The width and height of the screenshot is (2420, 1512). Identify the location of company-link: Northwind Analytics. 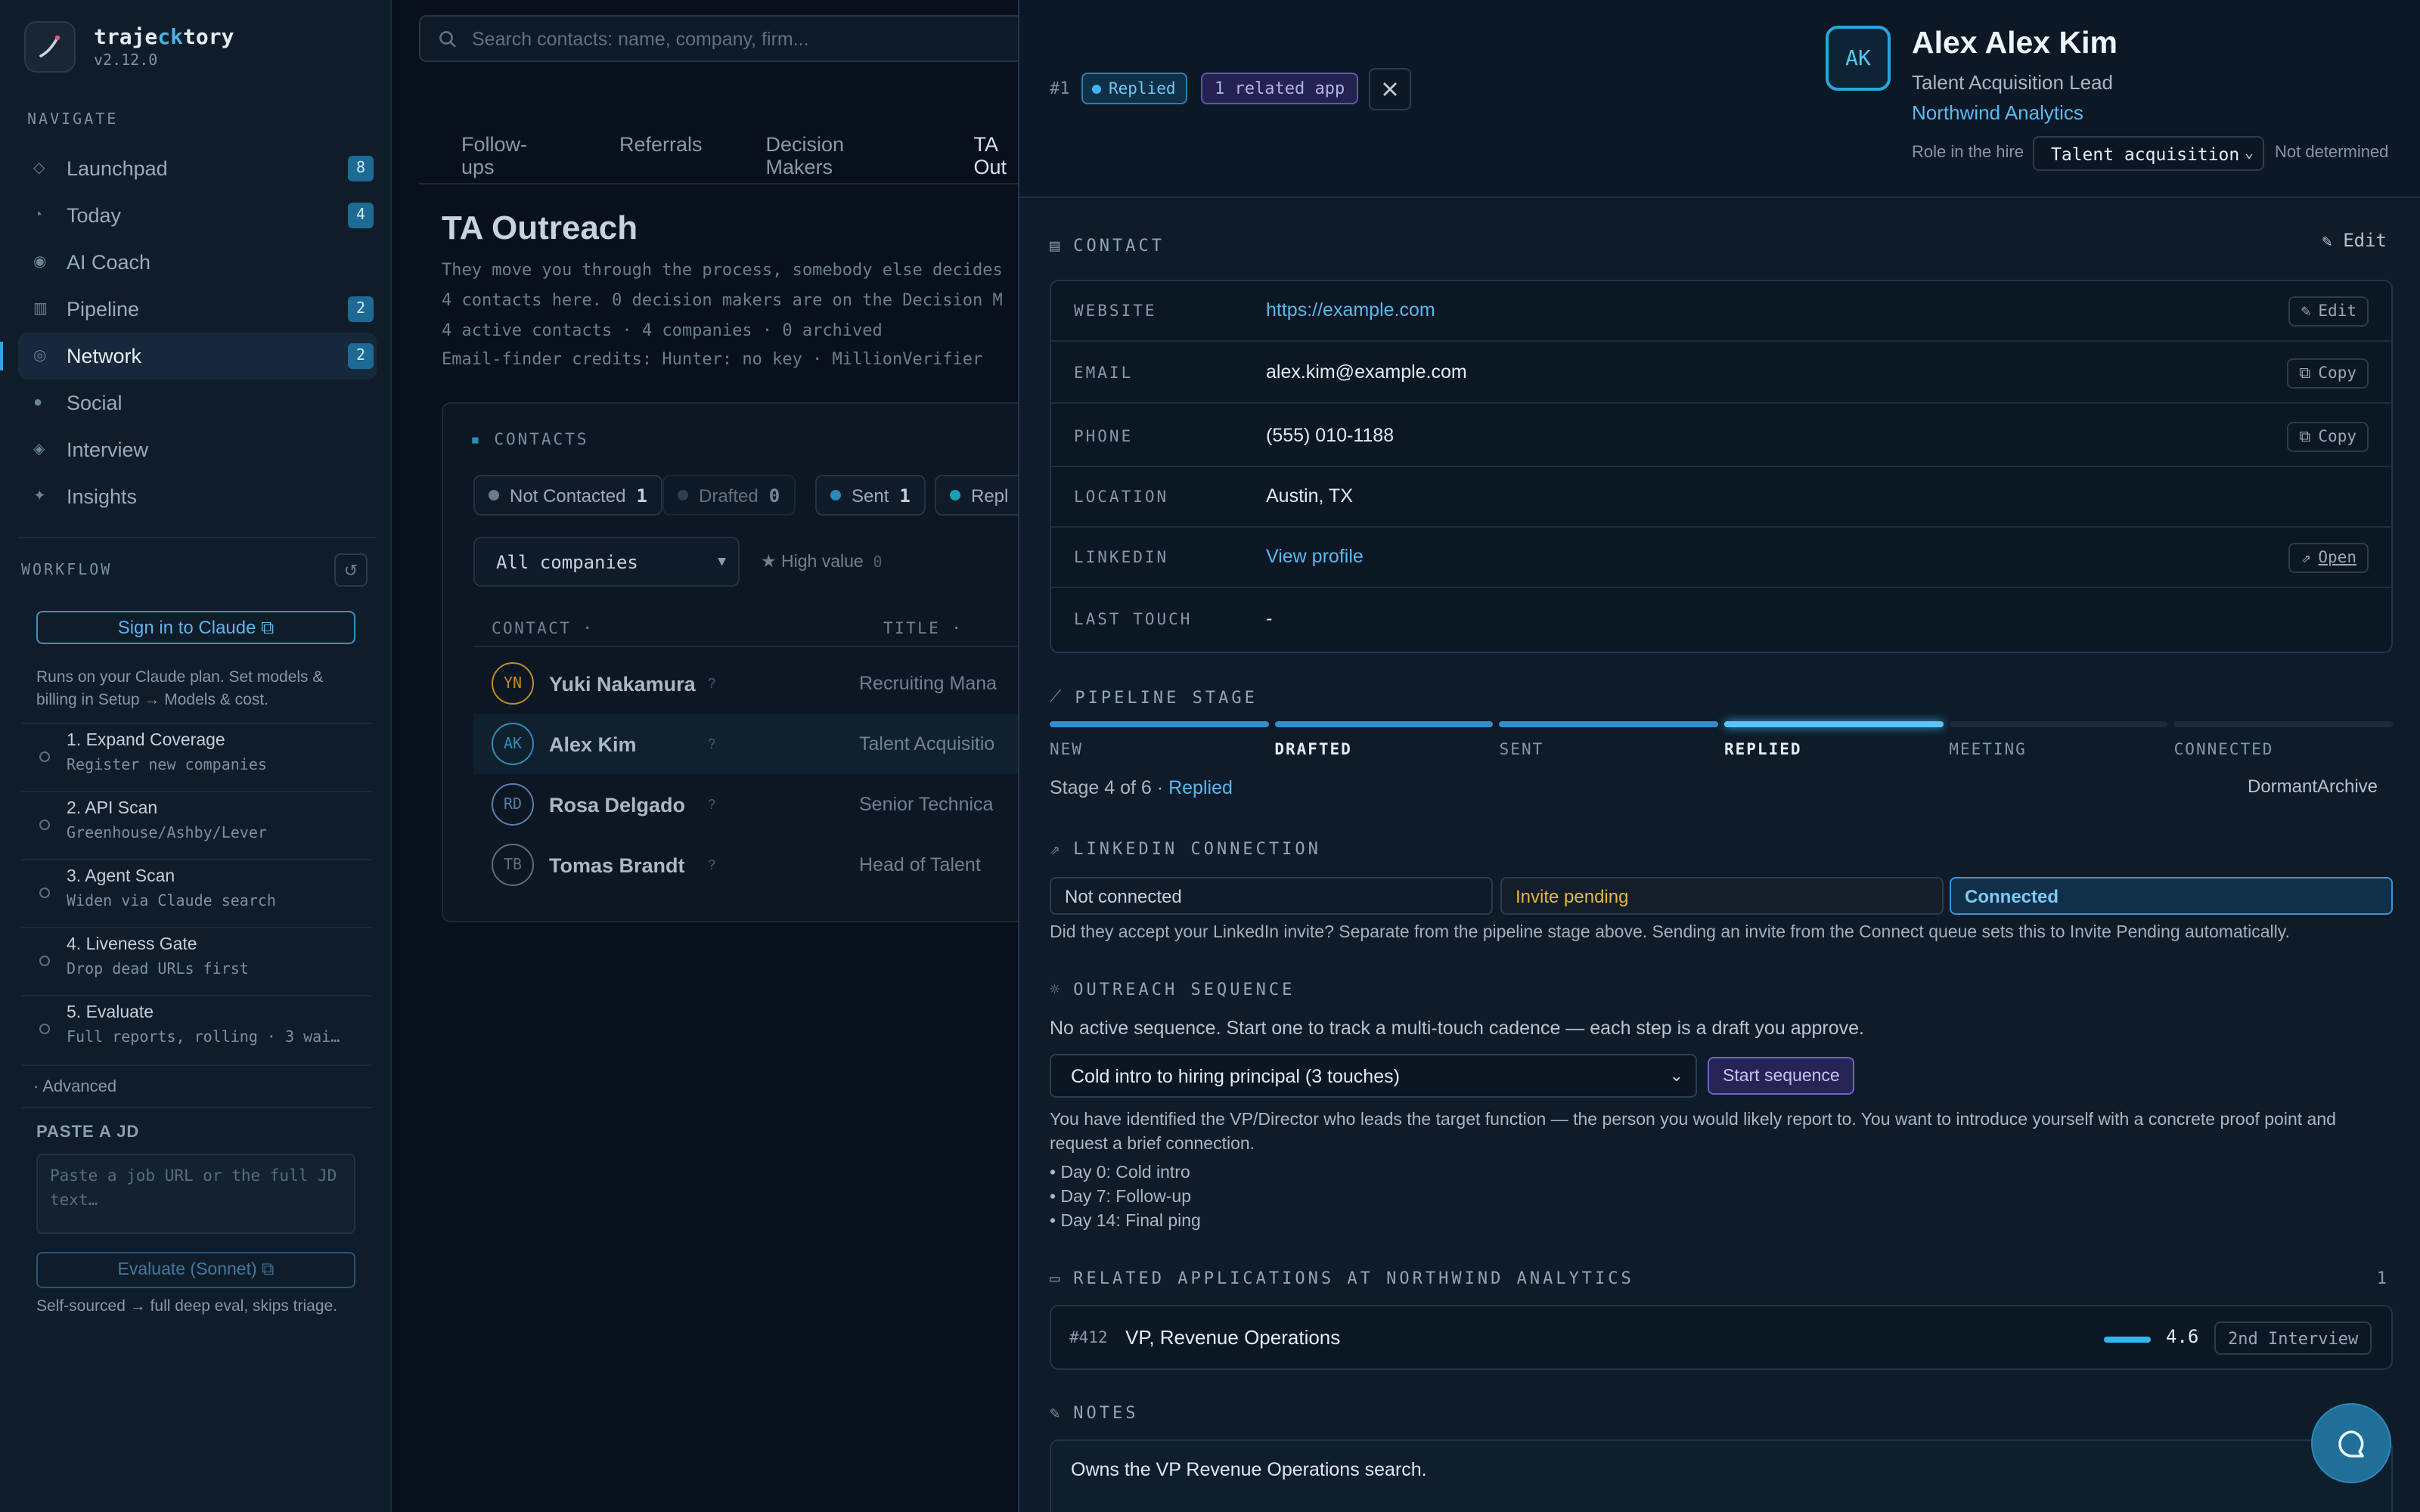
(1998, 113).